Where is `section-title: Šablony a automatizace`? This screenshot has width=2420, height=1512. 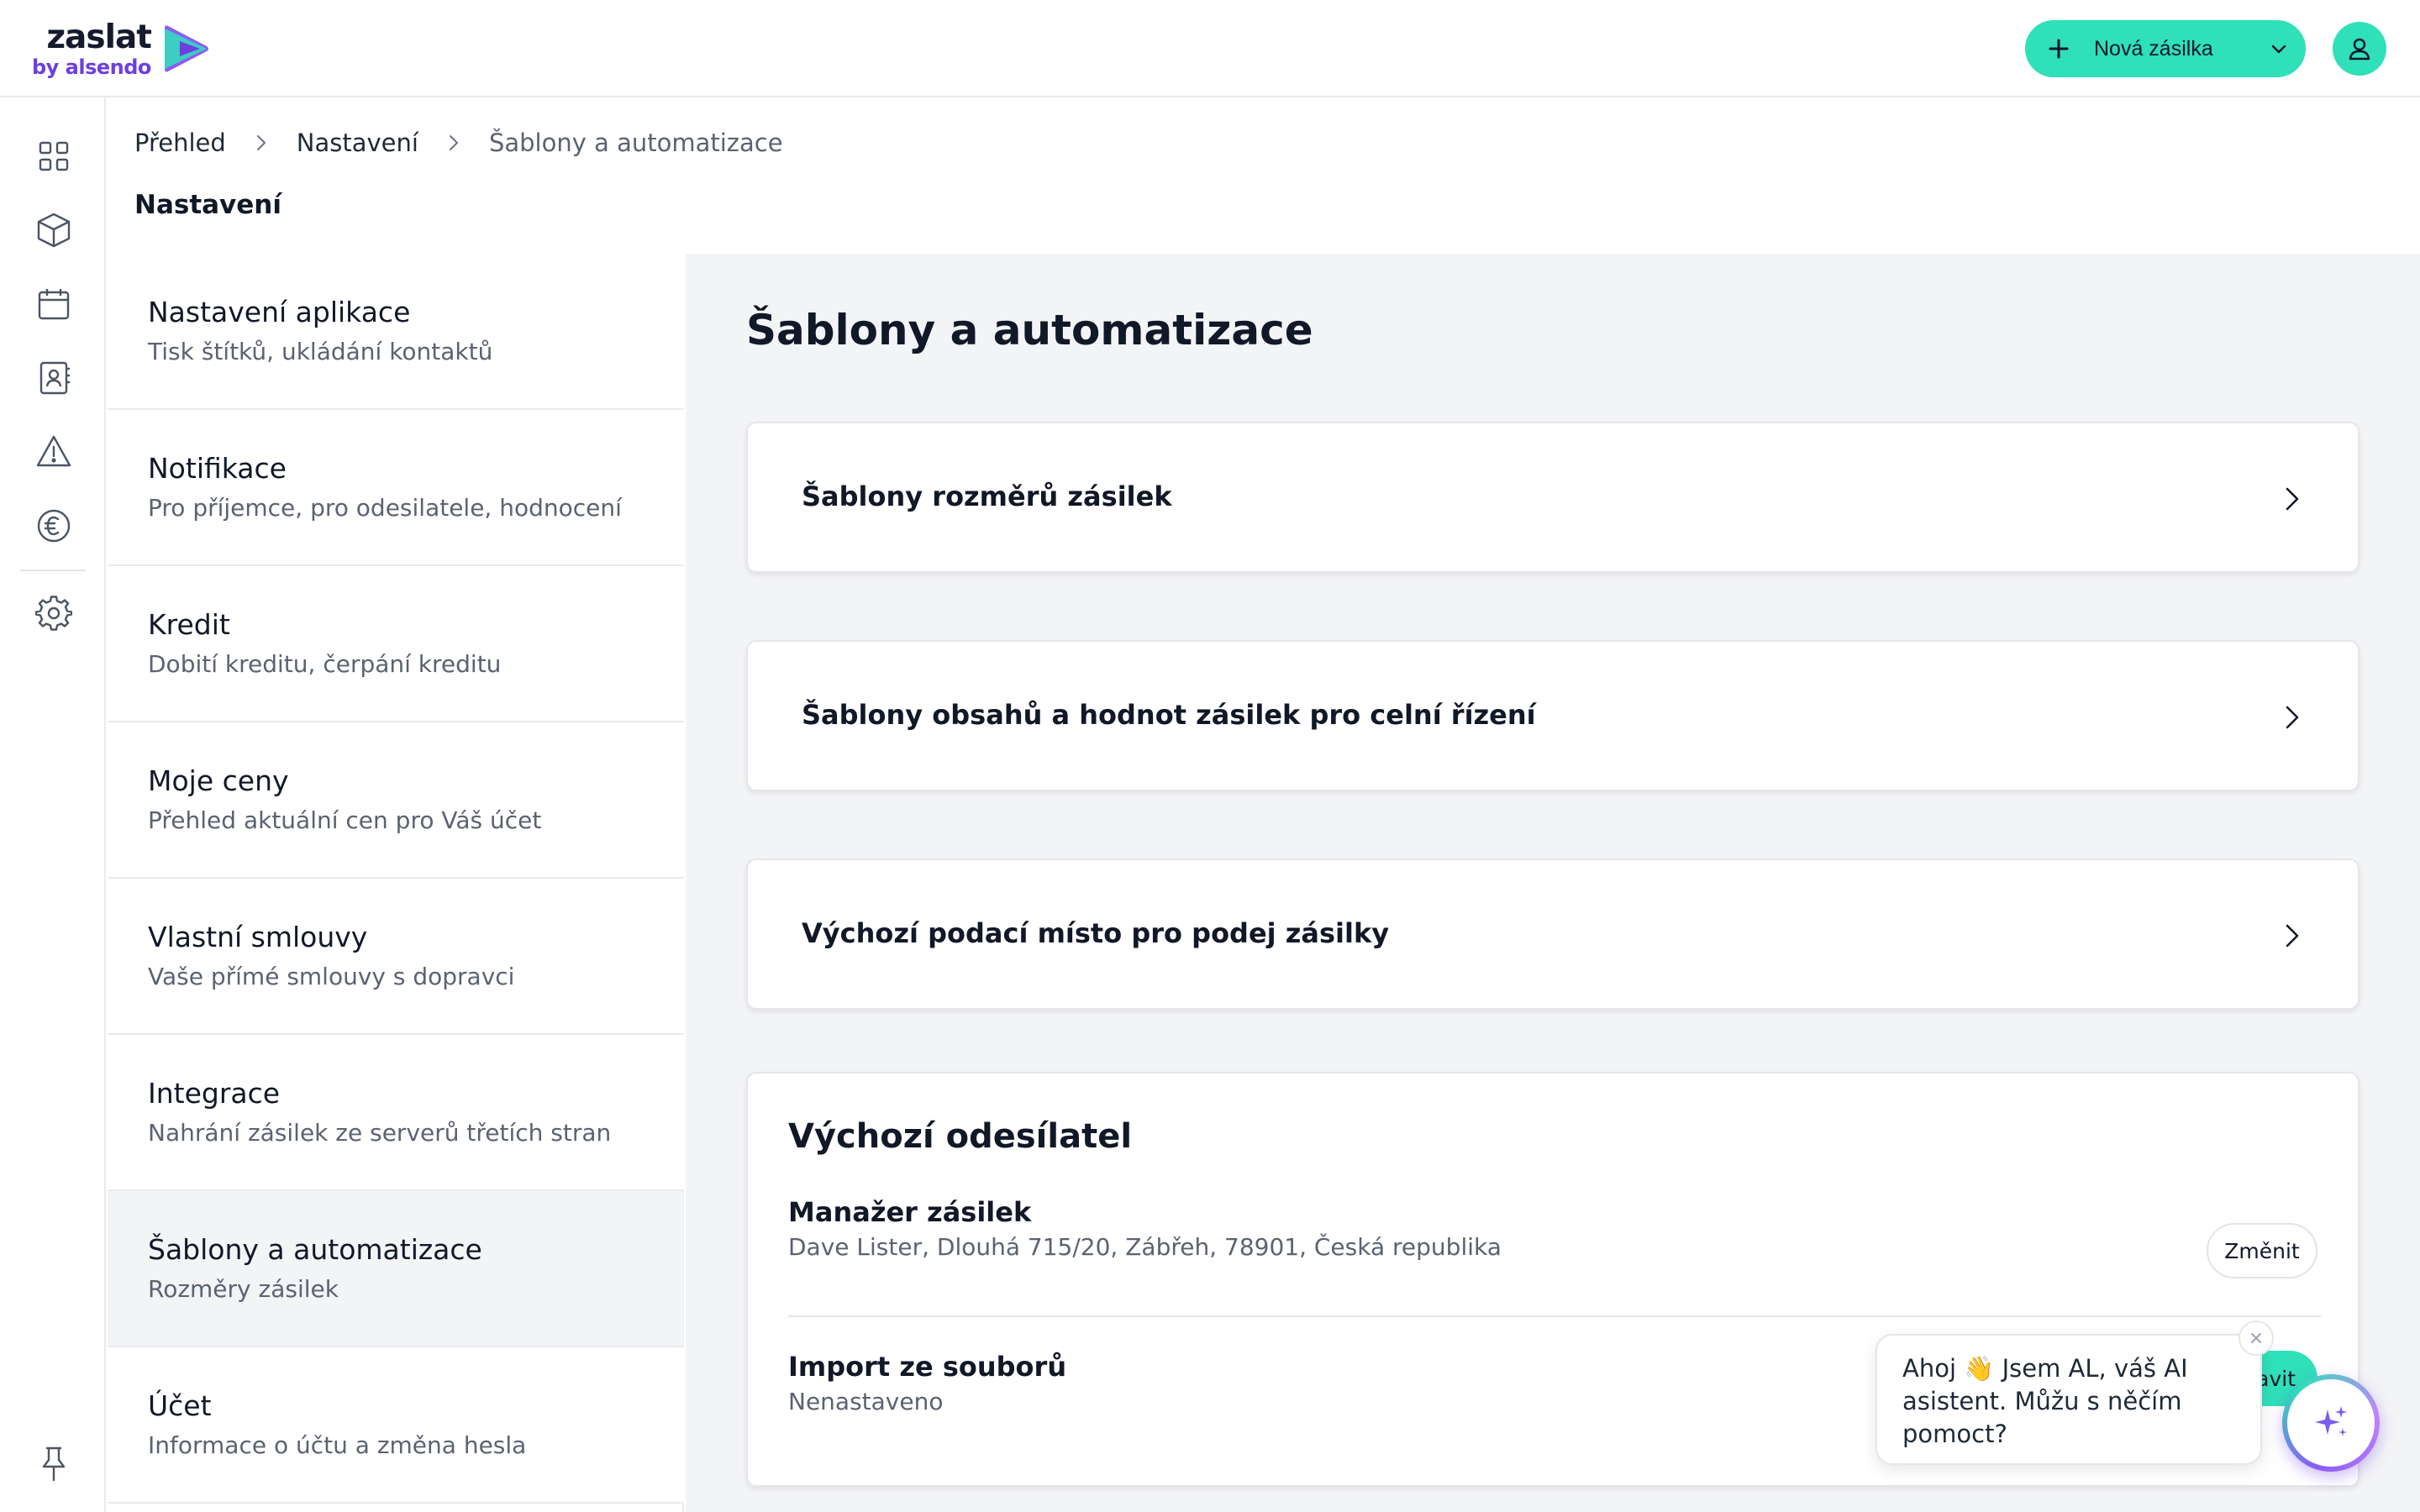
section-title: Šablony a automatizace is located at coordinates (1029, 330).